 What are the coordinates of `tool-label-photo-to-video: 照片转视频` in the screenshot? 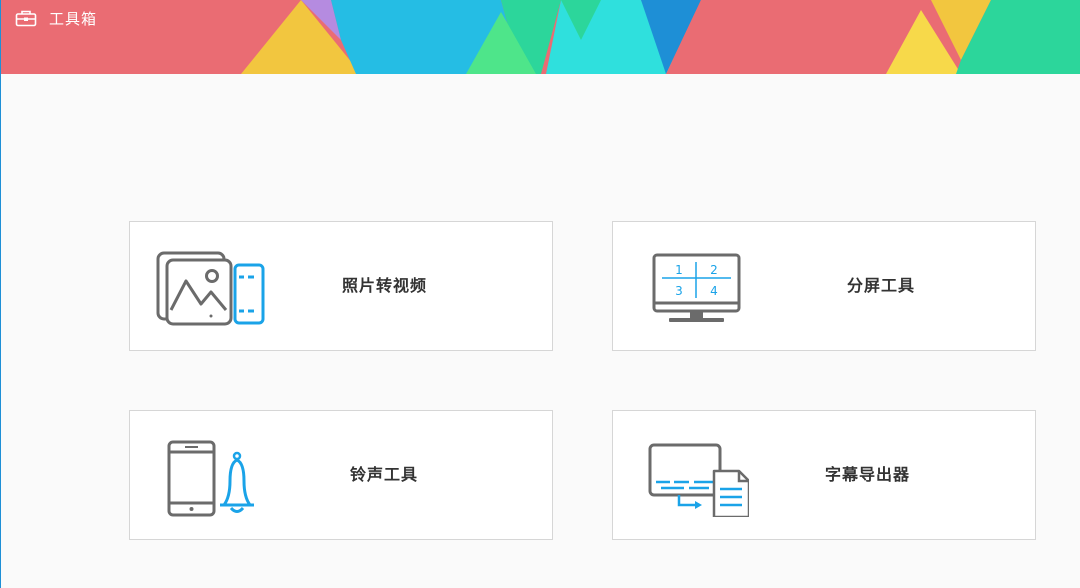 It's located at (385, 285).